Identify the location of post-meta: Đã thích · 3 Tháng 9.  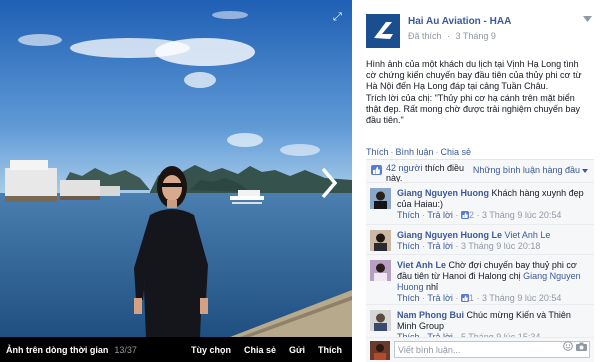
(453, 36).